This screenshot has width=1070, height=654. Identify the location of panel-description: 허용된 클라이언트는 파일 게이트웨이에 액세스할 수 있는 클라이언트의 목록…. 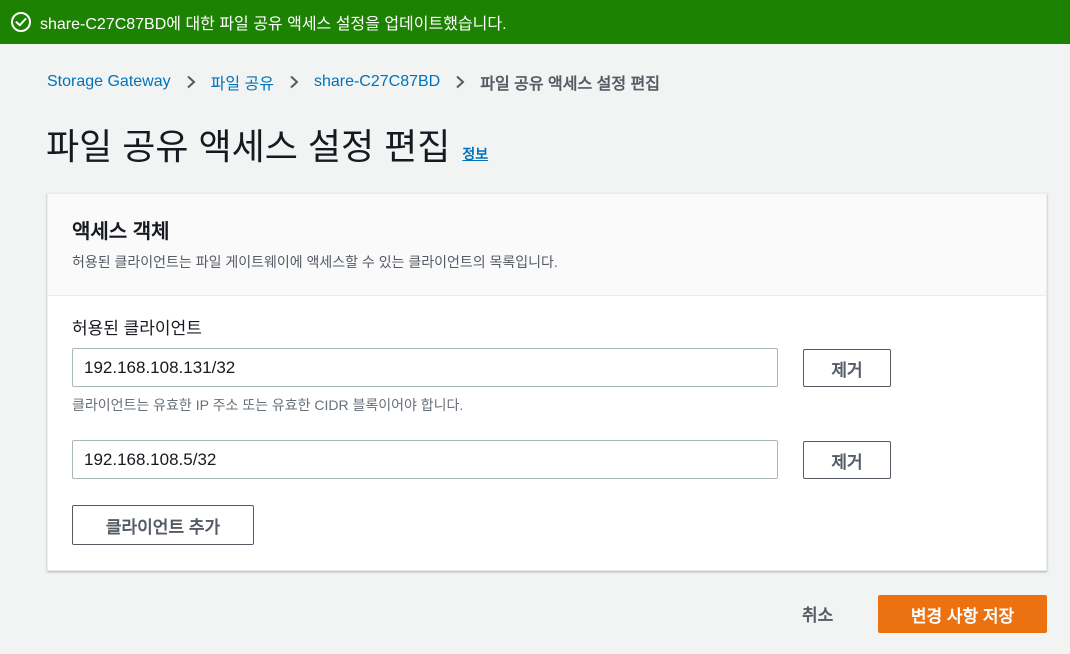
(315, 262).